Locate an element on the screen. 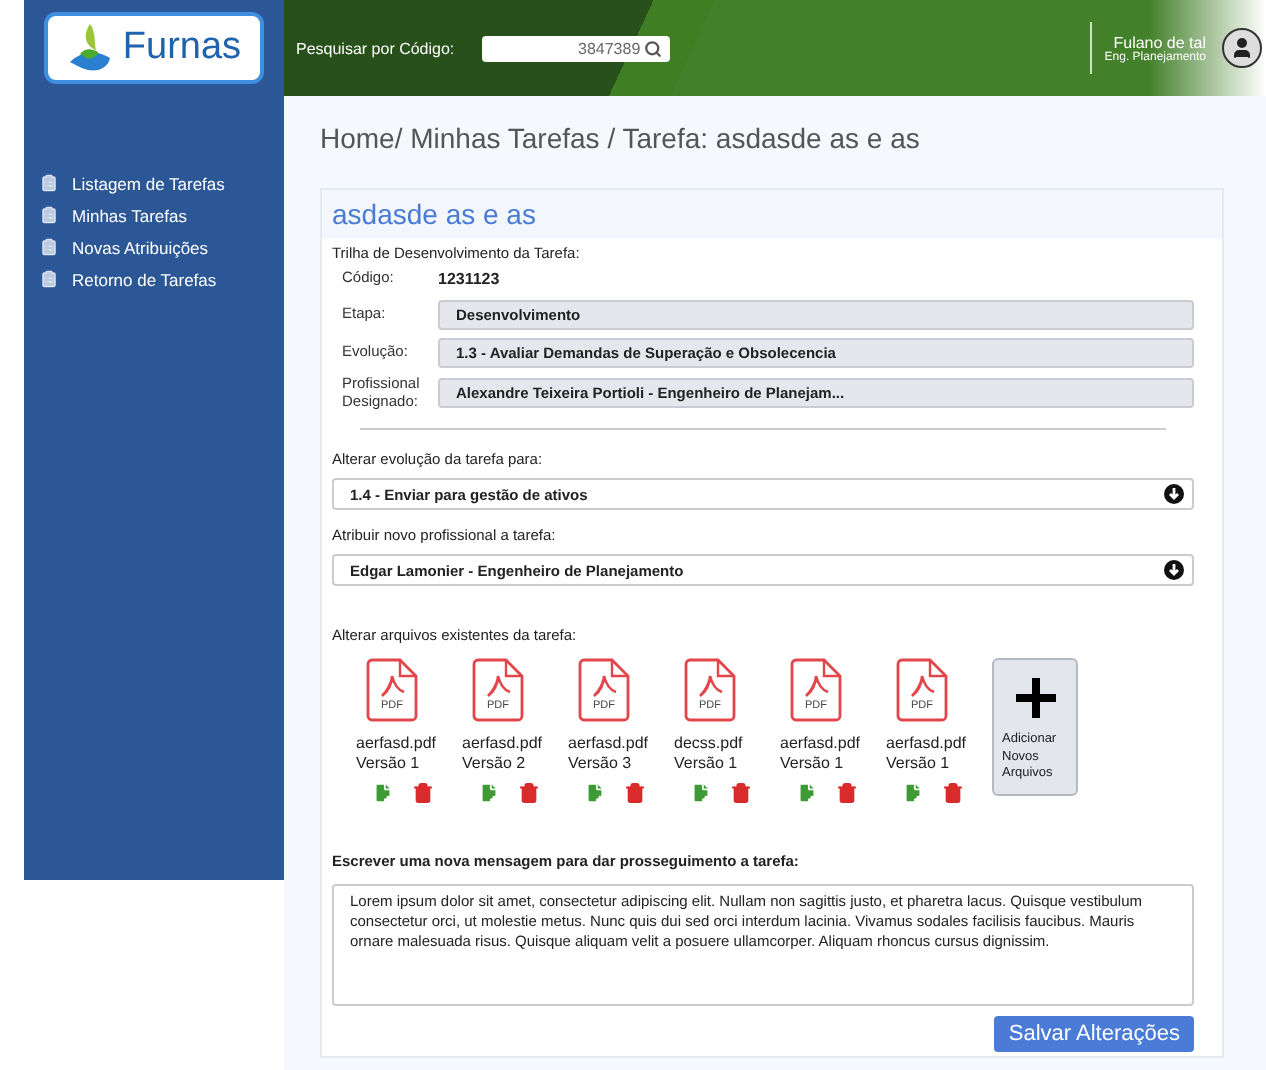  save-button: Salvar Alterações is located at coordinates (1094, 1034).